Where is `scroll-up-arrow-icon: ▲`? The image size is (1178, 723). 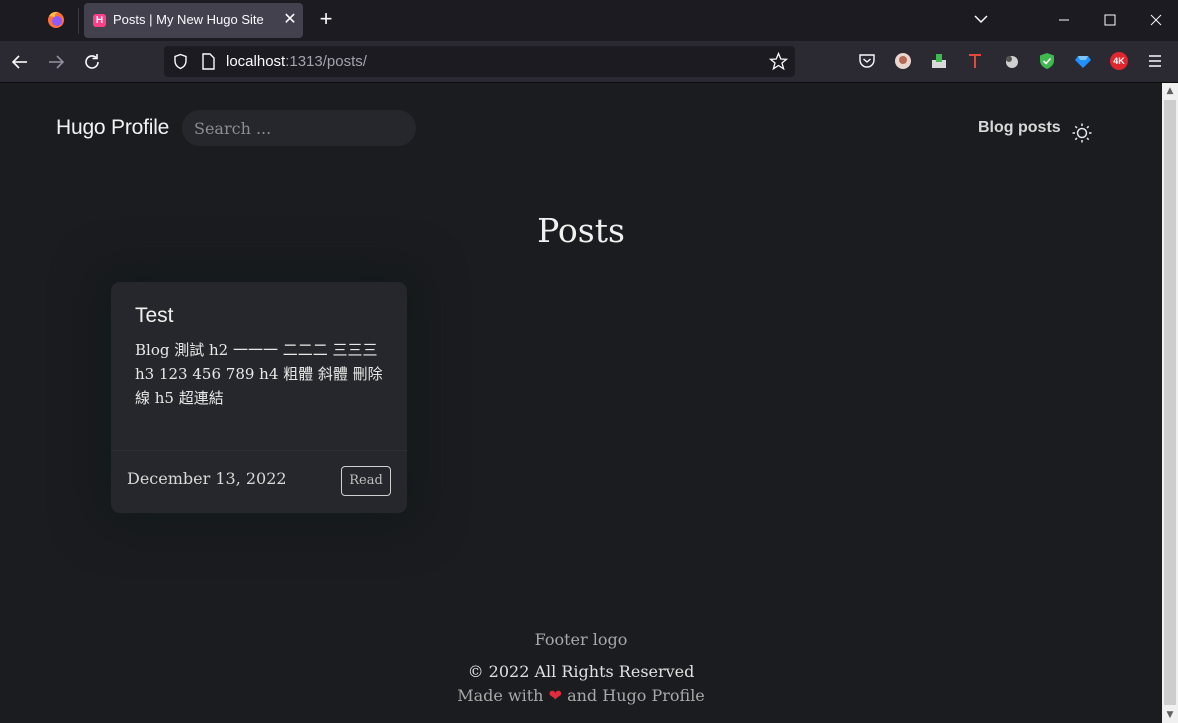
scroll-up-arrow-icon: ▲ is located at coordinates (1170, 91).